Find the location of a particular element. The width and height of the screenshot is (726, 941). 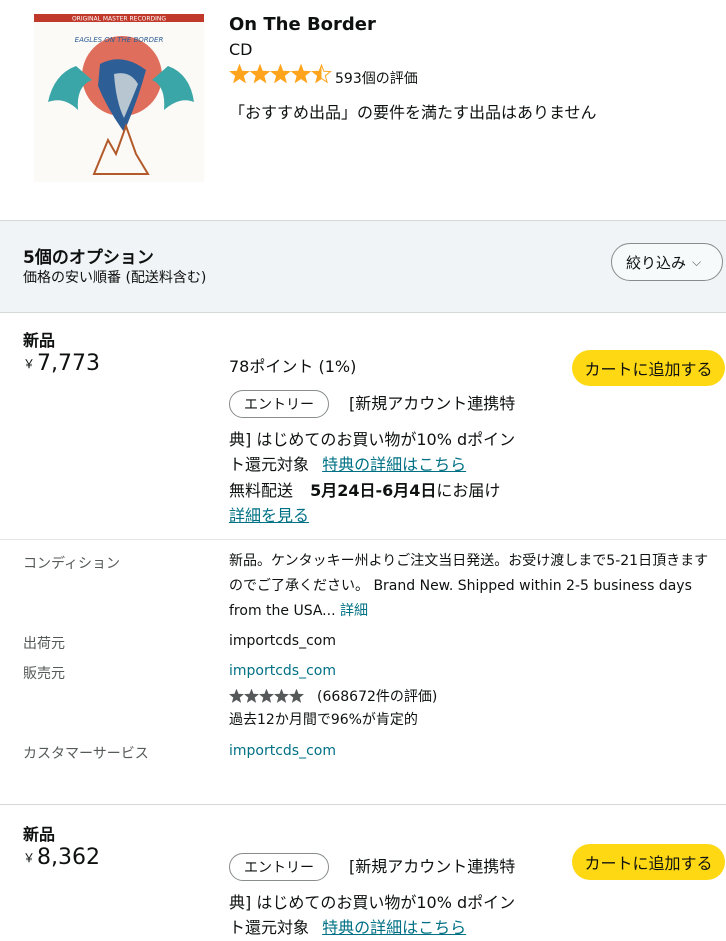

filter-button: 絞り込み ⌵ is located at coordinates (667, 262).